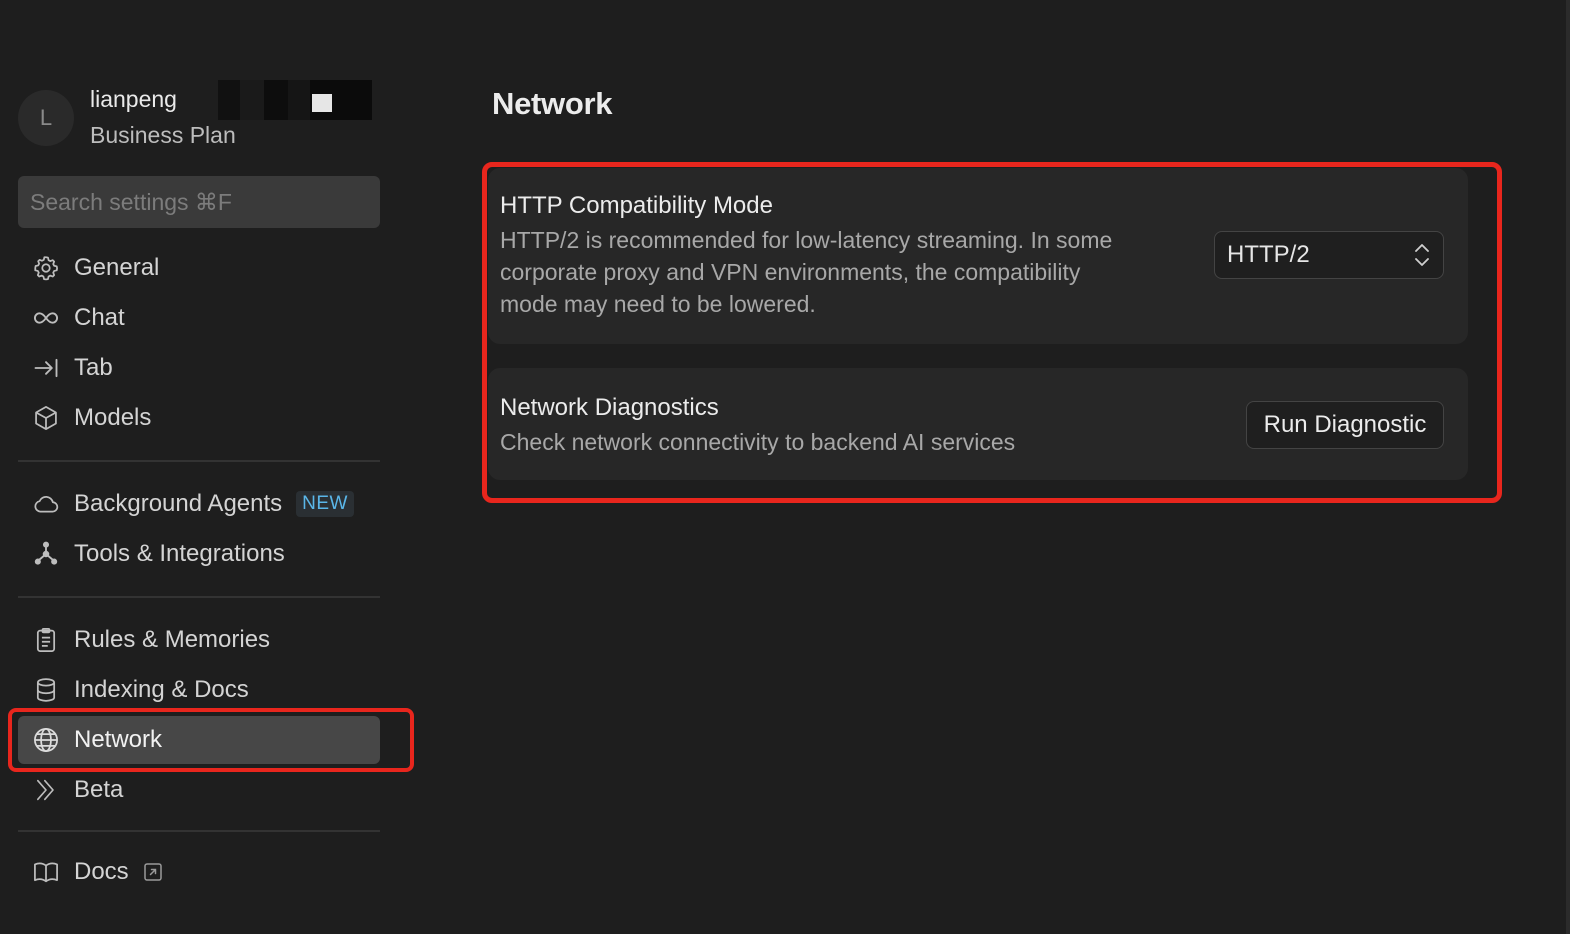  Describe the element at coordinates (46, 318) in the screenshot. I see `infinity-icon` at that location.